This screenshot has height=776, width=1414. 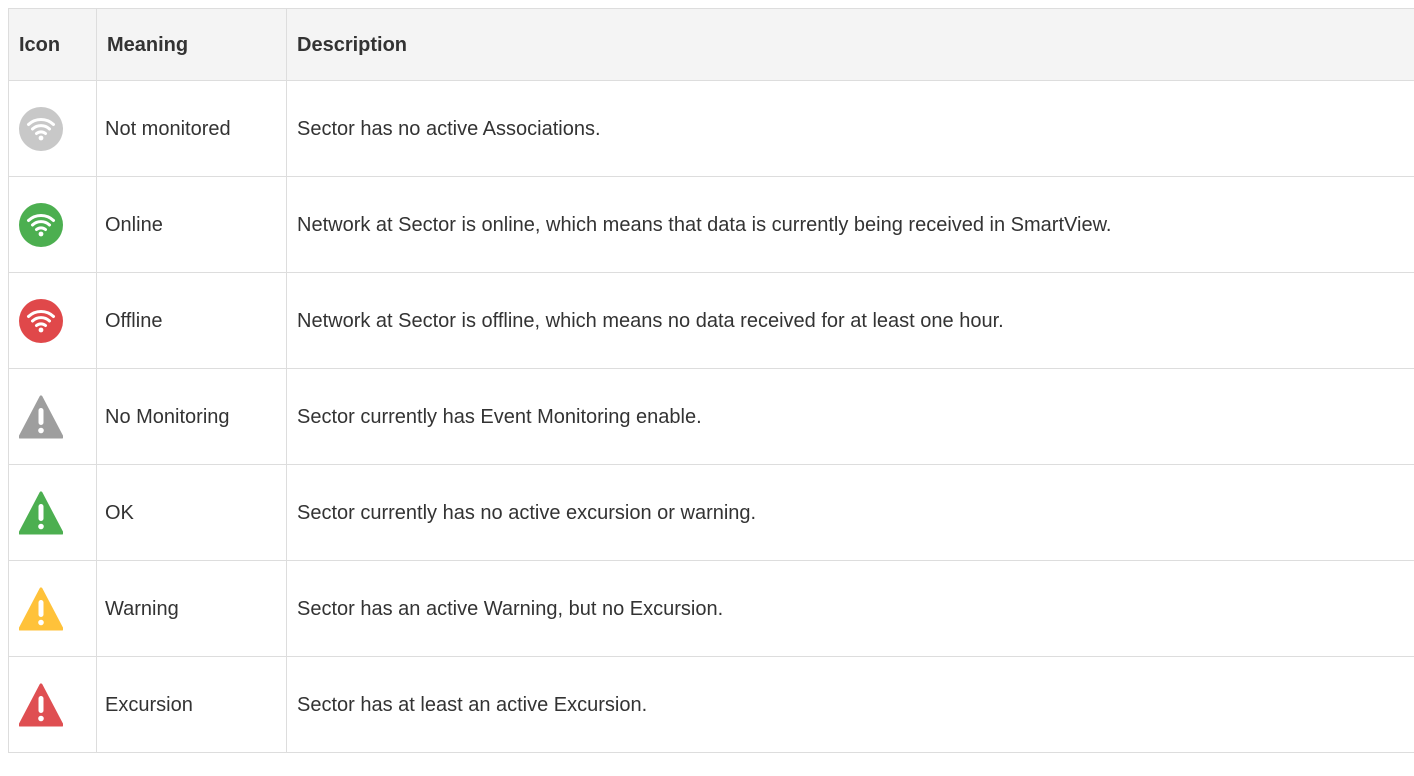 I want to click on warning-triangle-gray-icon, so click(x=41, y=417).